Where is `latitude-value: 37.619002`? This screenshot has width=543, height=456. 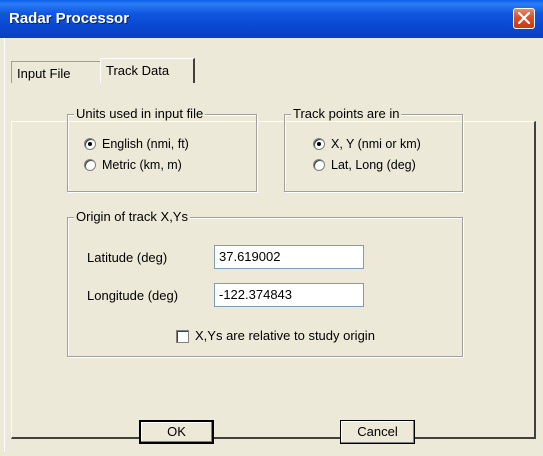
latitude-value: 37.619002 is located at coordinates (250, 256).